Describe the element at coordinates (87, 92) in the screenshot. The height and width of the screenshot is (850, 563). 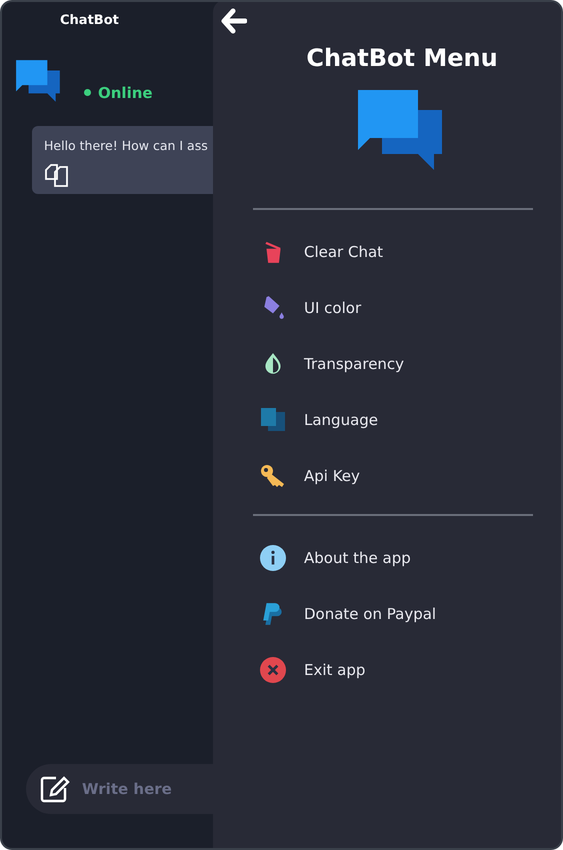
I see `status-dot` at that location.